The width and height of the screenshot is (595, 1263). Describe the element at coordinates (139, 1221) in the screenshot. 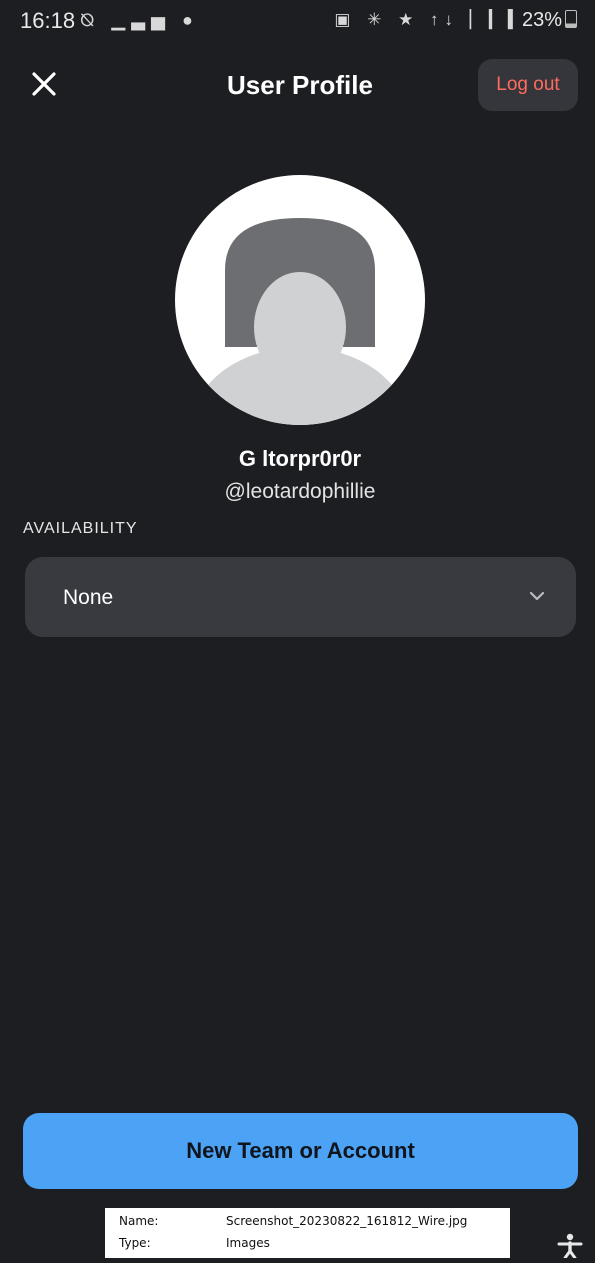

I see `file-name-label: Name:` at that location.